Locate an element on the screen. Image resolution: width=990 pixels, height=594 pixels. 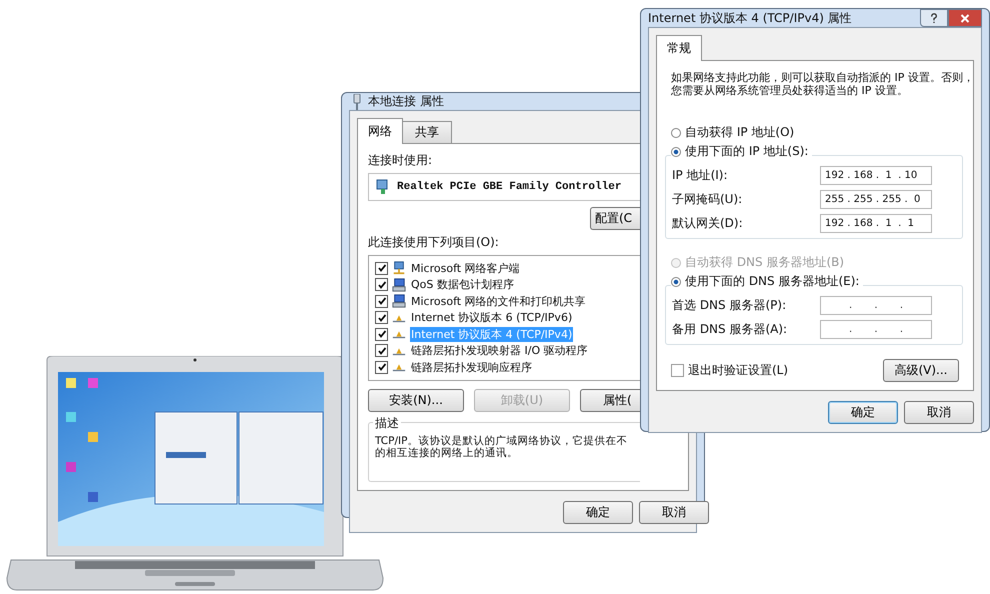
adapter-name: Realtek PCIe GBE Family Controller is located at coordinates (509, 187).